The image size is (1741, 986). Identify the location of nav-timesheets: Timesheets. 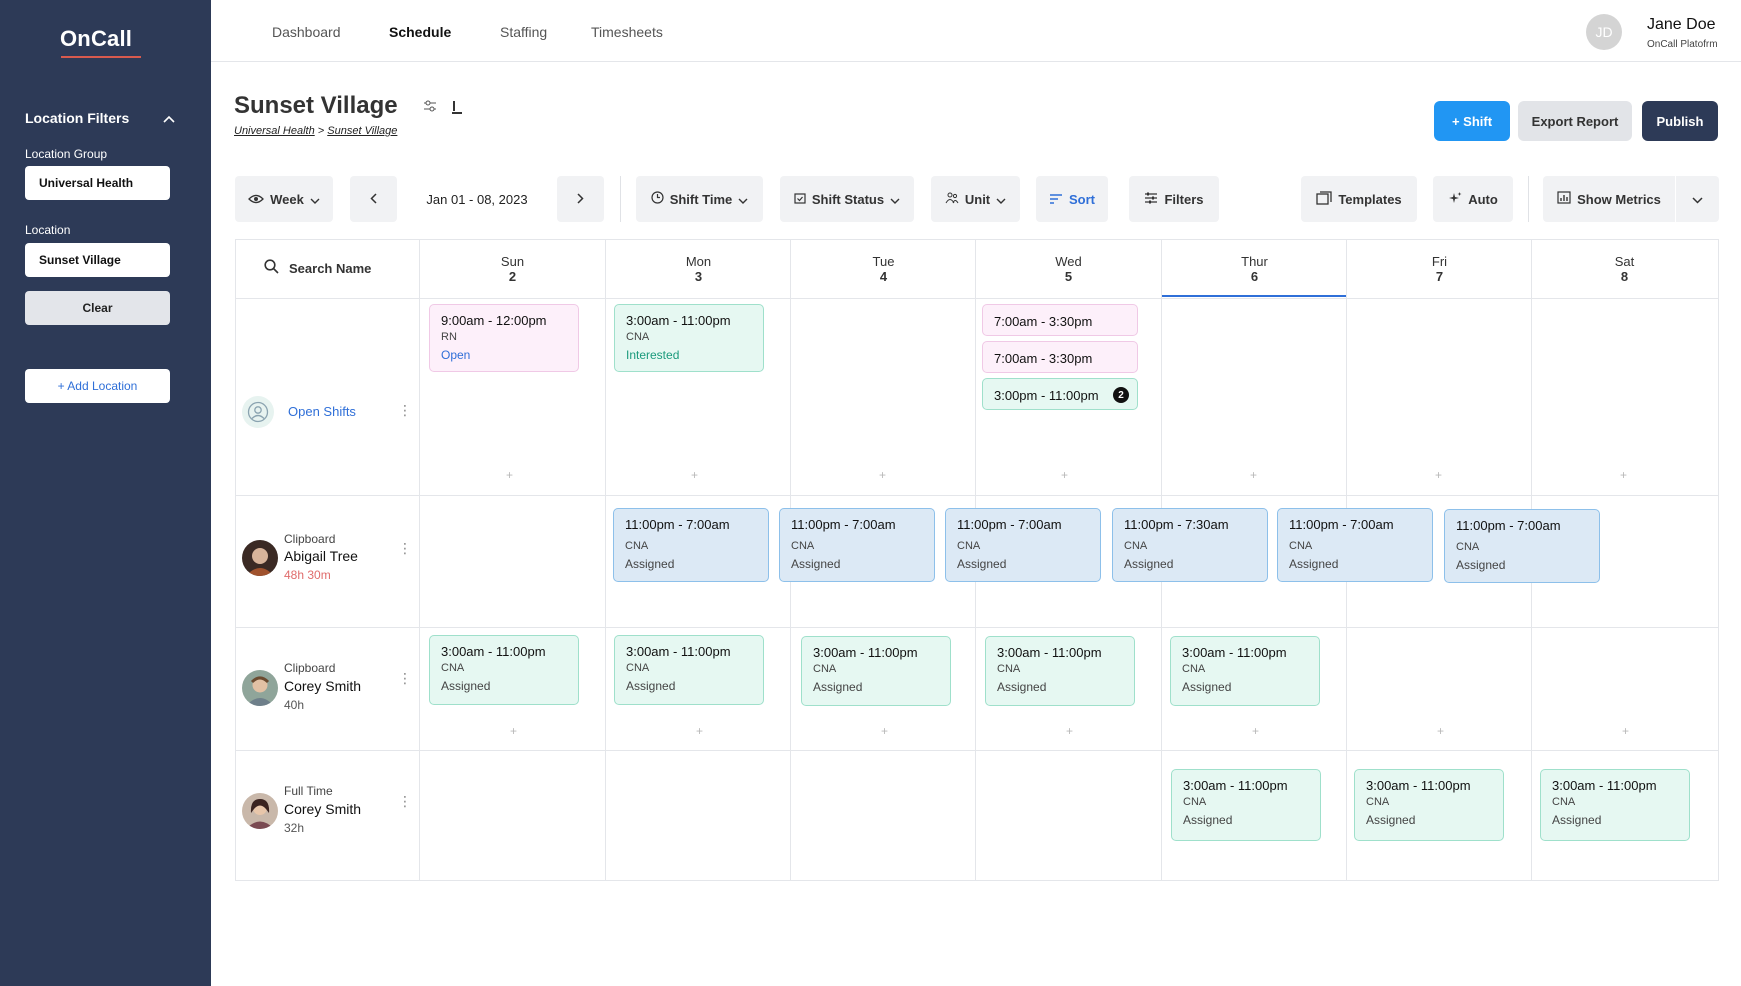
(627, 32).